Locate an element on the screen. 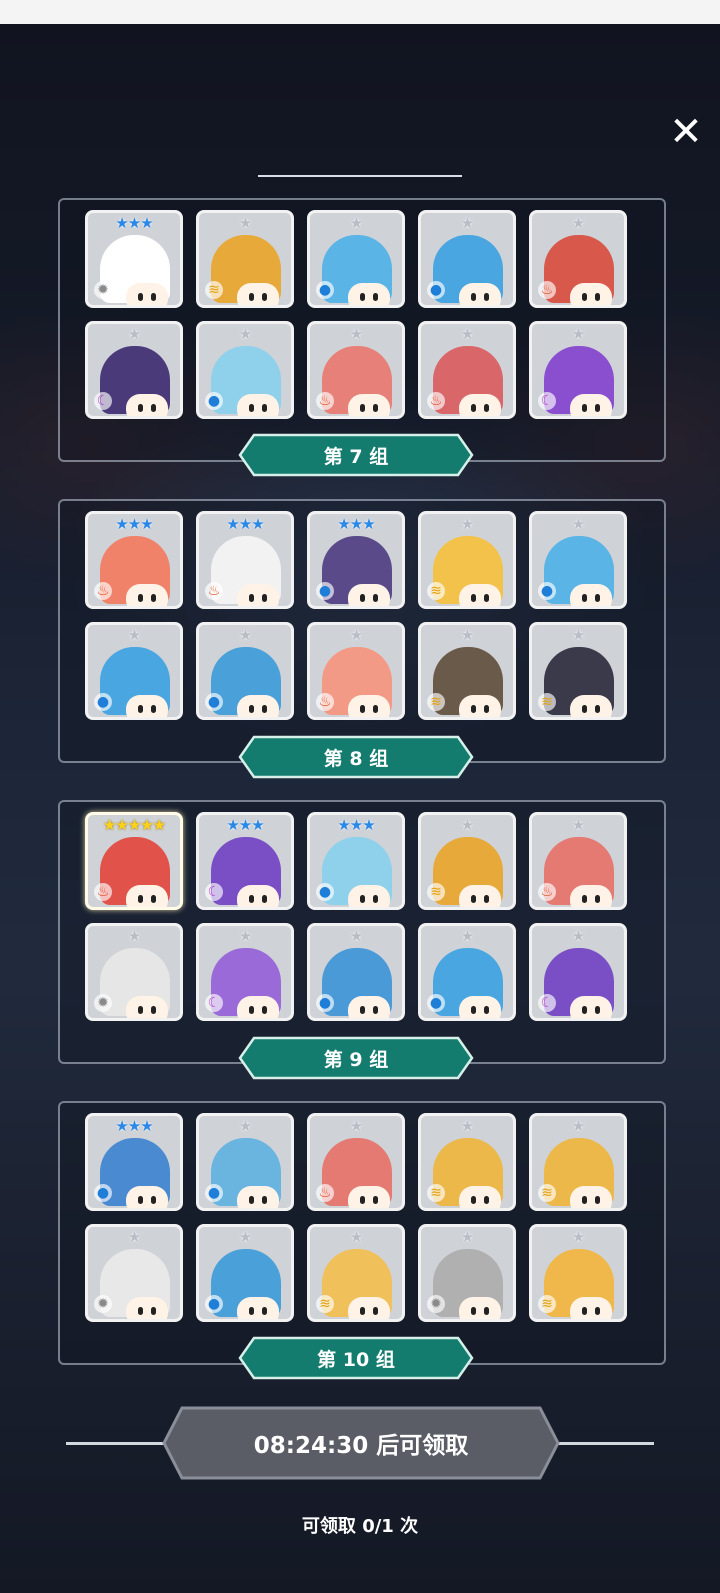 Image resolution: width=720 pixels, height=1593 pixels. unit-card: ★★★ ☾ is located at coordinates (245, 861).